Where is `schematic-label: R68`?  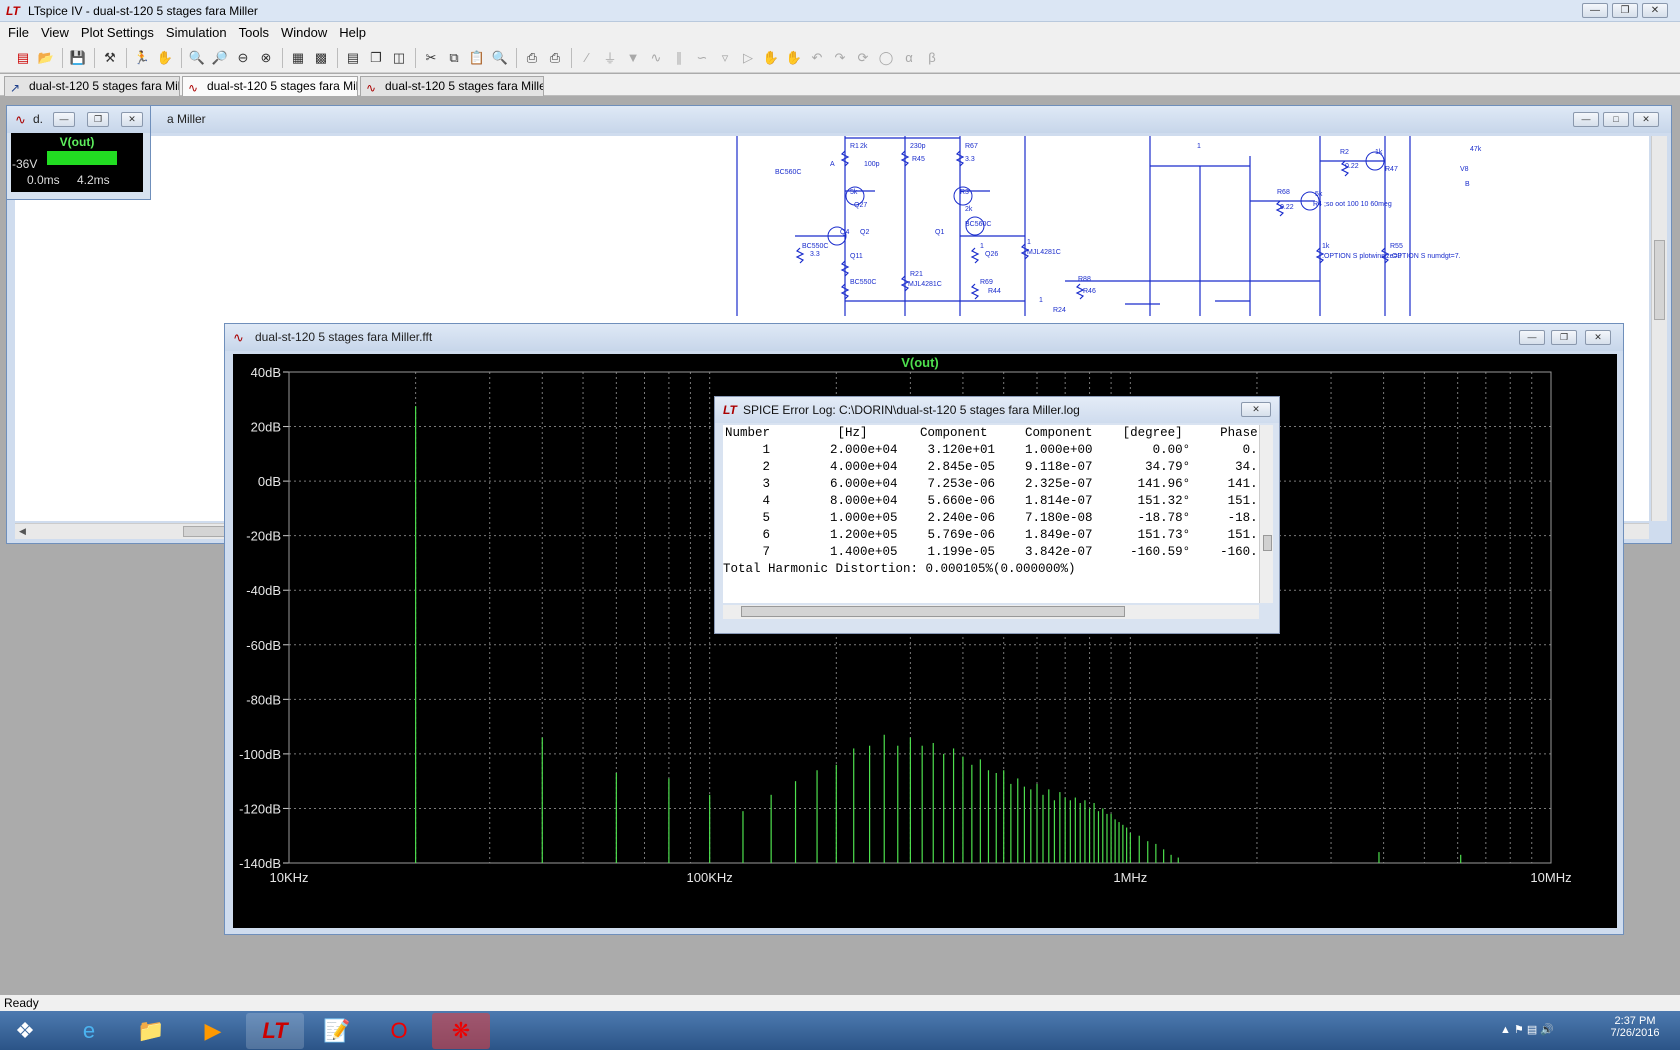 schematic-label: R68 is located at coordinates (1283, 192).